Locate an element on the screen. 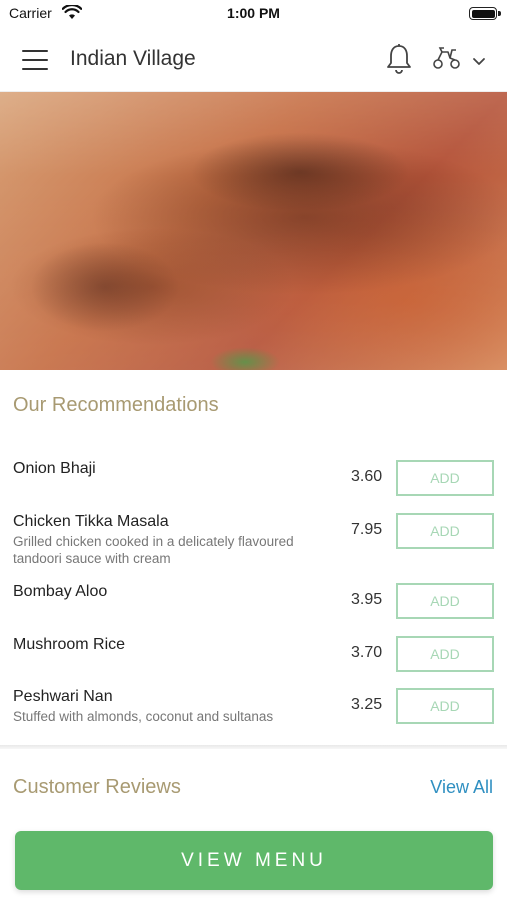  section-divider is located at coordinates (253, 747).